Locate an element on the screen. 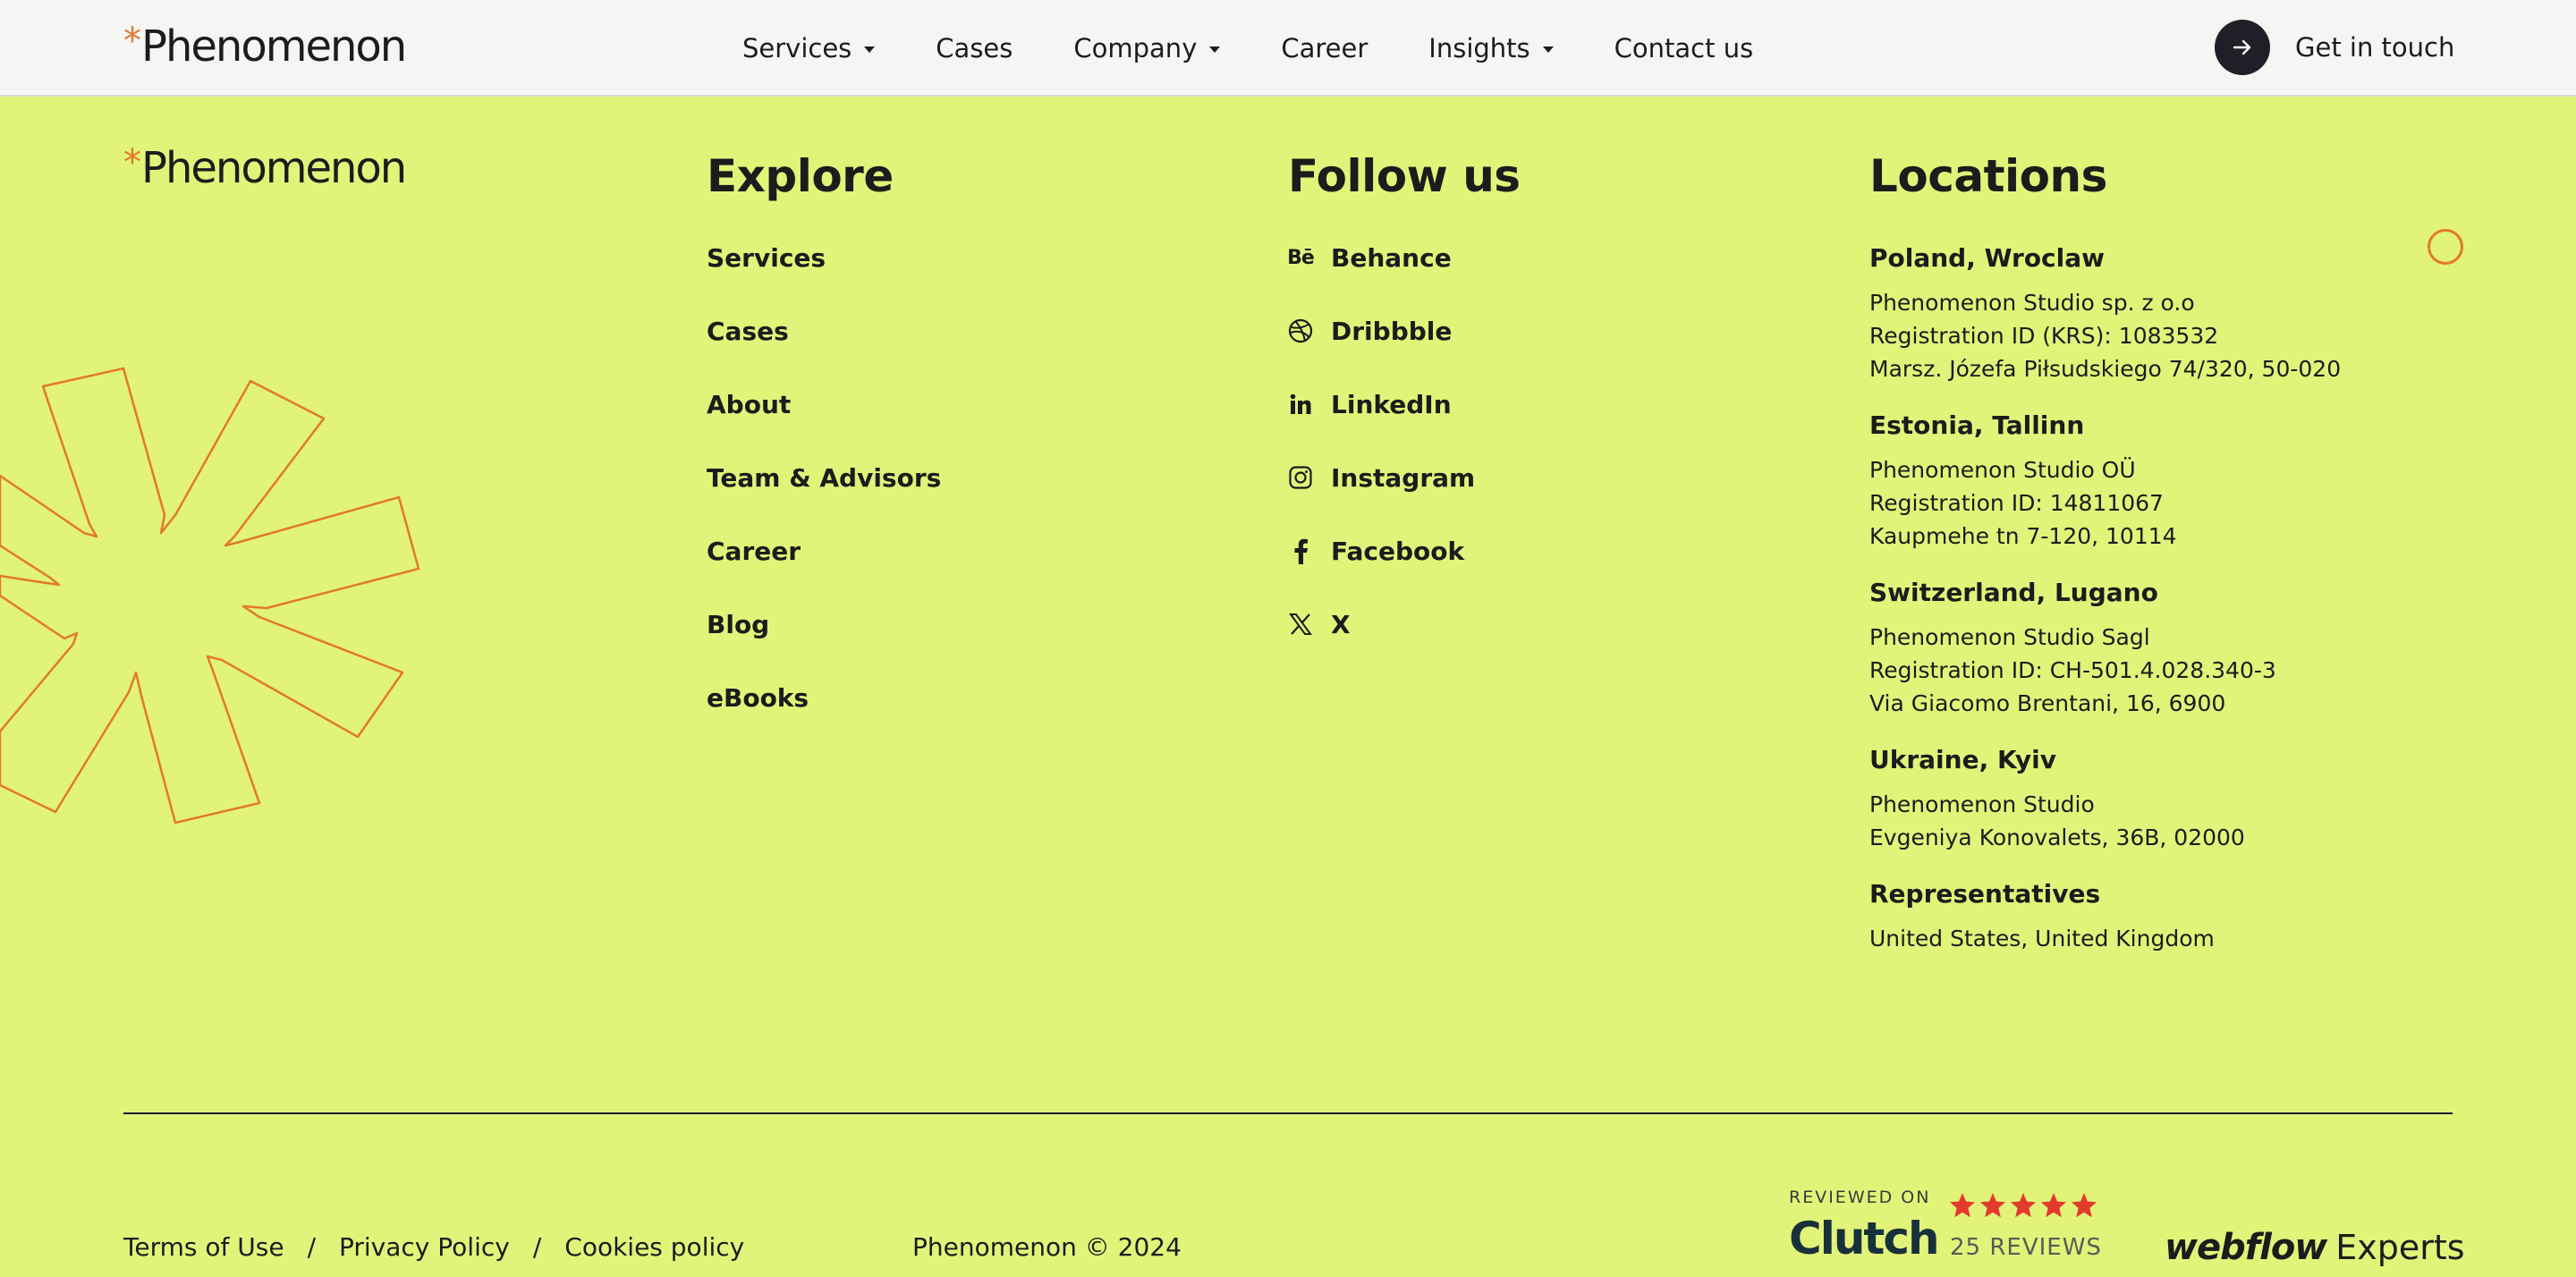 The width and height of the screenshot is (2576, 1277). nav-label: Cases is located at coordinates (974, 48).